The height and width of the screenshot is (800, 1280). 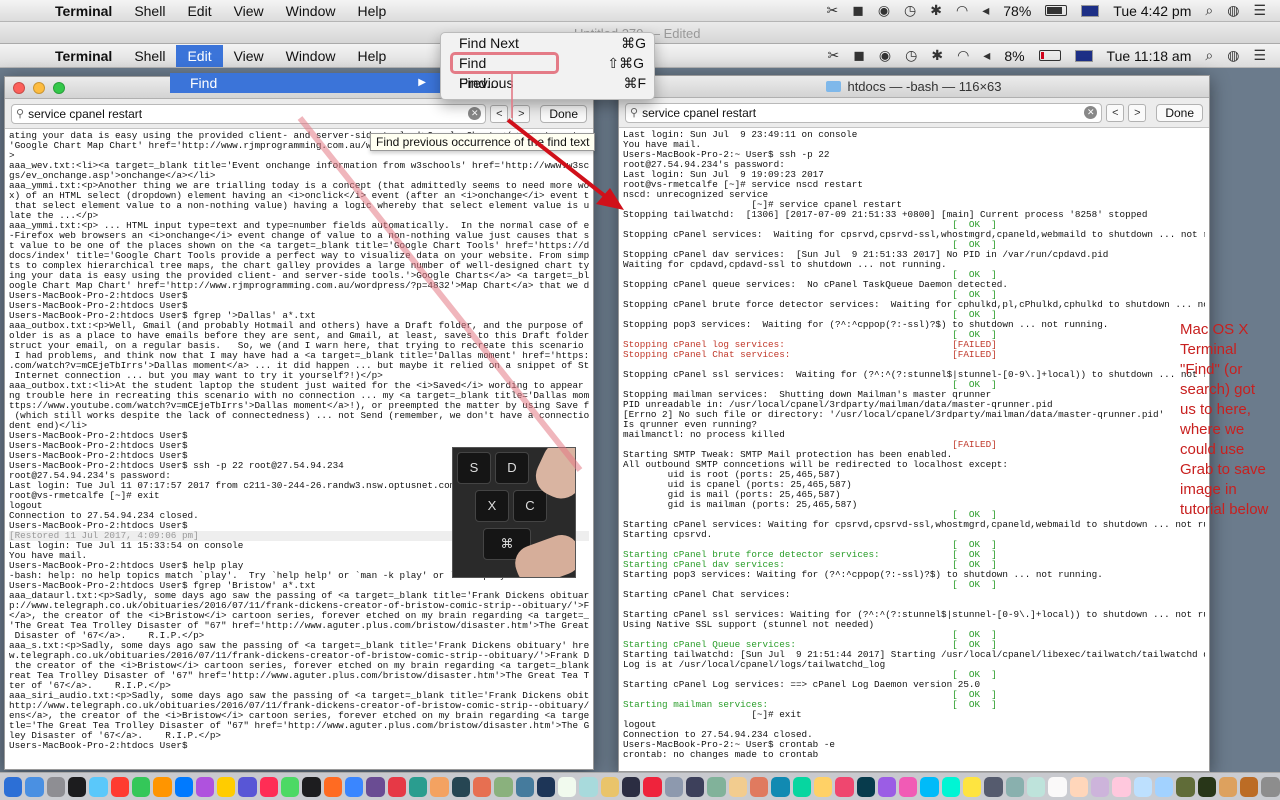 I want to click on right-search-text: service cpanel restart, so click(x=863, y=113).